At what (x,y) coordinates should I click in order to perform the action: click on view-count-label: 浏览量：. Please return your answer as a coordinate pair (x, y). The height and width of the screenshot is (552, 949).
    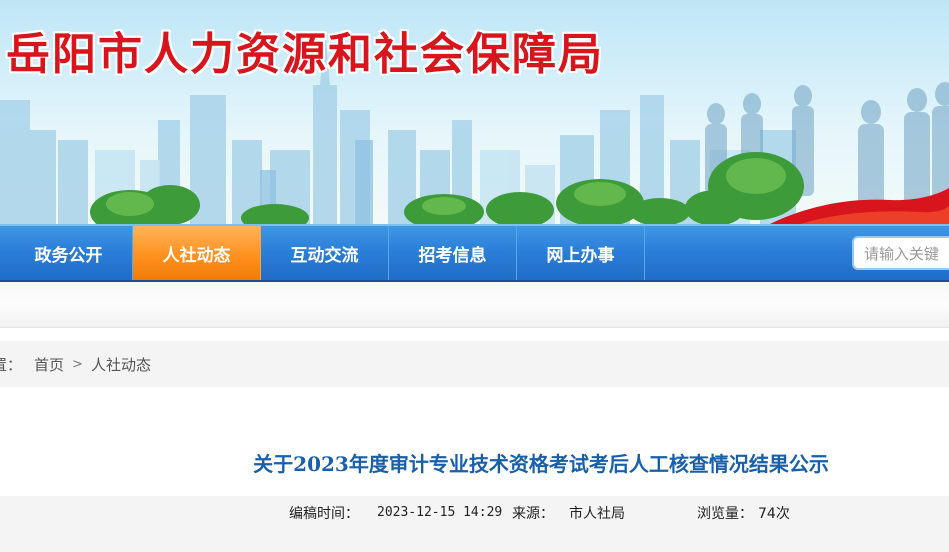
    Looking at the image, I should click on (725, 514).